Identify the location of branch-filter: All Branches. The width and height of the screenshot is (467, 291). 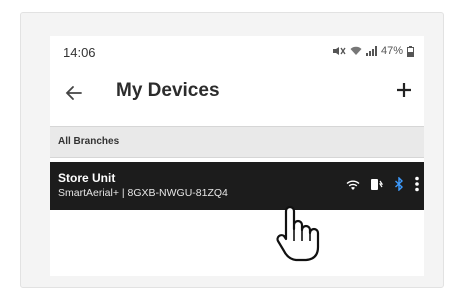
(237, 142).